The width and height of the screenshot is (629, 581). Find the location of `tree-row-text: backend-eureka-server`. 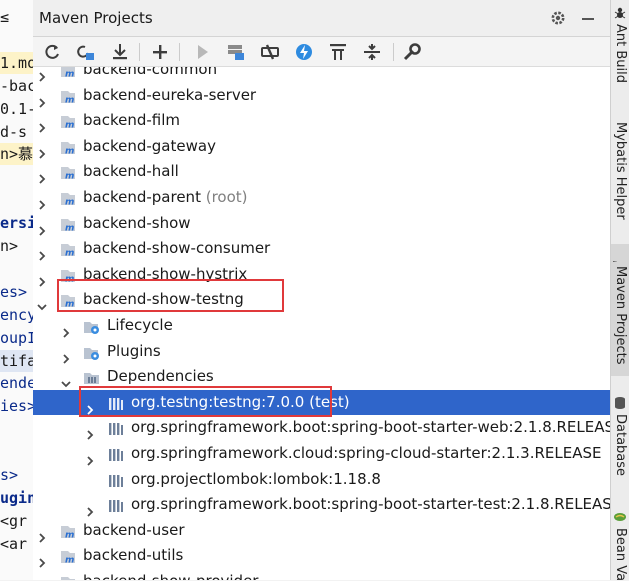

tree-row-text: backend-eureka-server is located at coordinates (170, 94).